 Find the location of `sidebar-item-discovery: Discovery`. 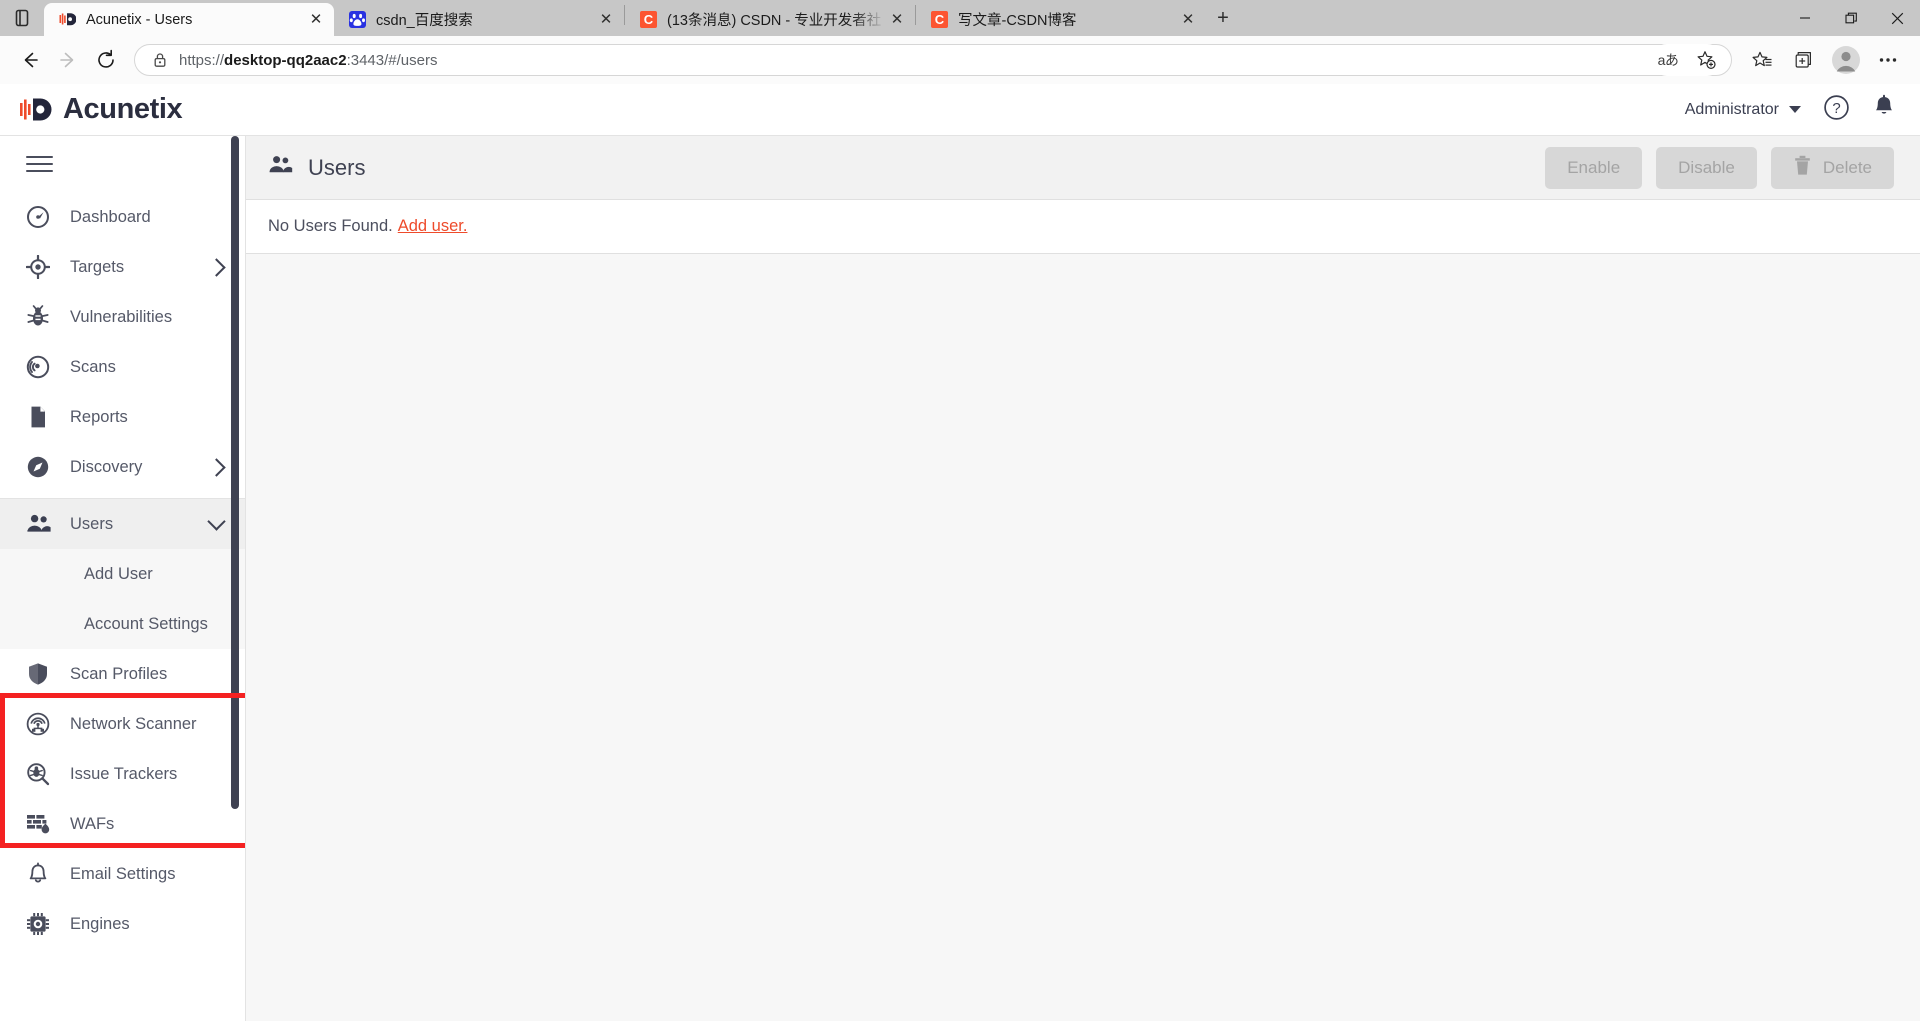

sidebar-item-discovery: Discovery is located at coordinates (122, 467).